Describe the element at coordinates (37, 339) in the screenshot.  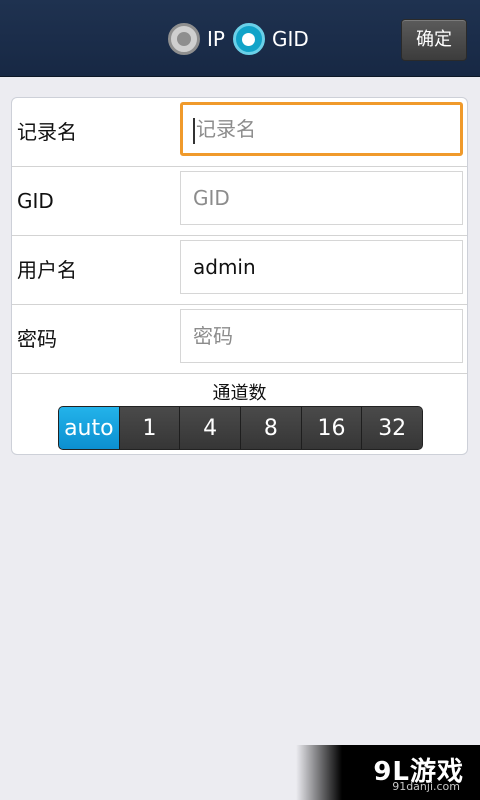
I see `password-label: 密码` at that location.